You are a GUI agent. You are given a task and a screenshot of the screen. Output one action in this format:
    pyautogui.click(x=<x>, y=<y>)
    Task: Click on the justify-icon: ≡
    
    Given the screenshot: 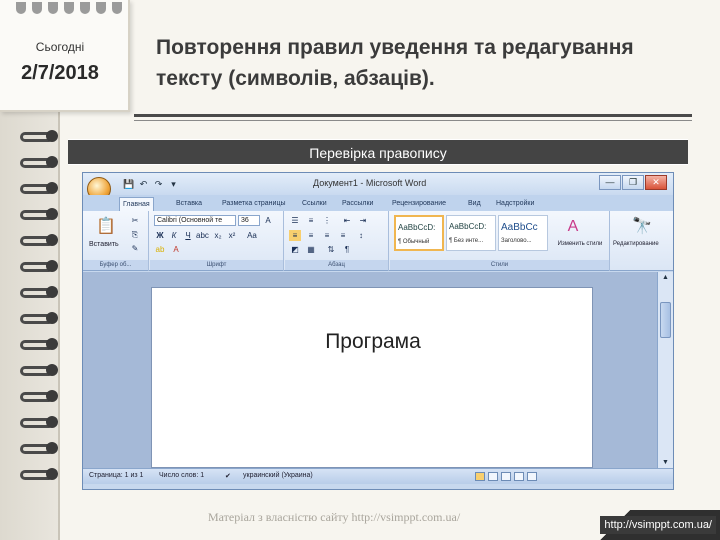 What is the action you would take?
    pyautogui.click(x=343, y=235)
    